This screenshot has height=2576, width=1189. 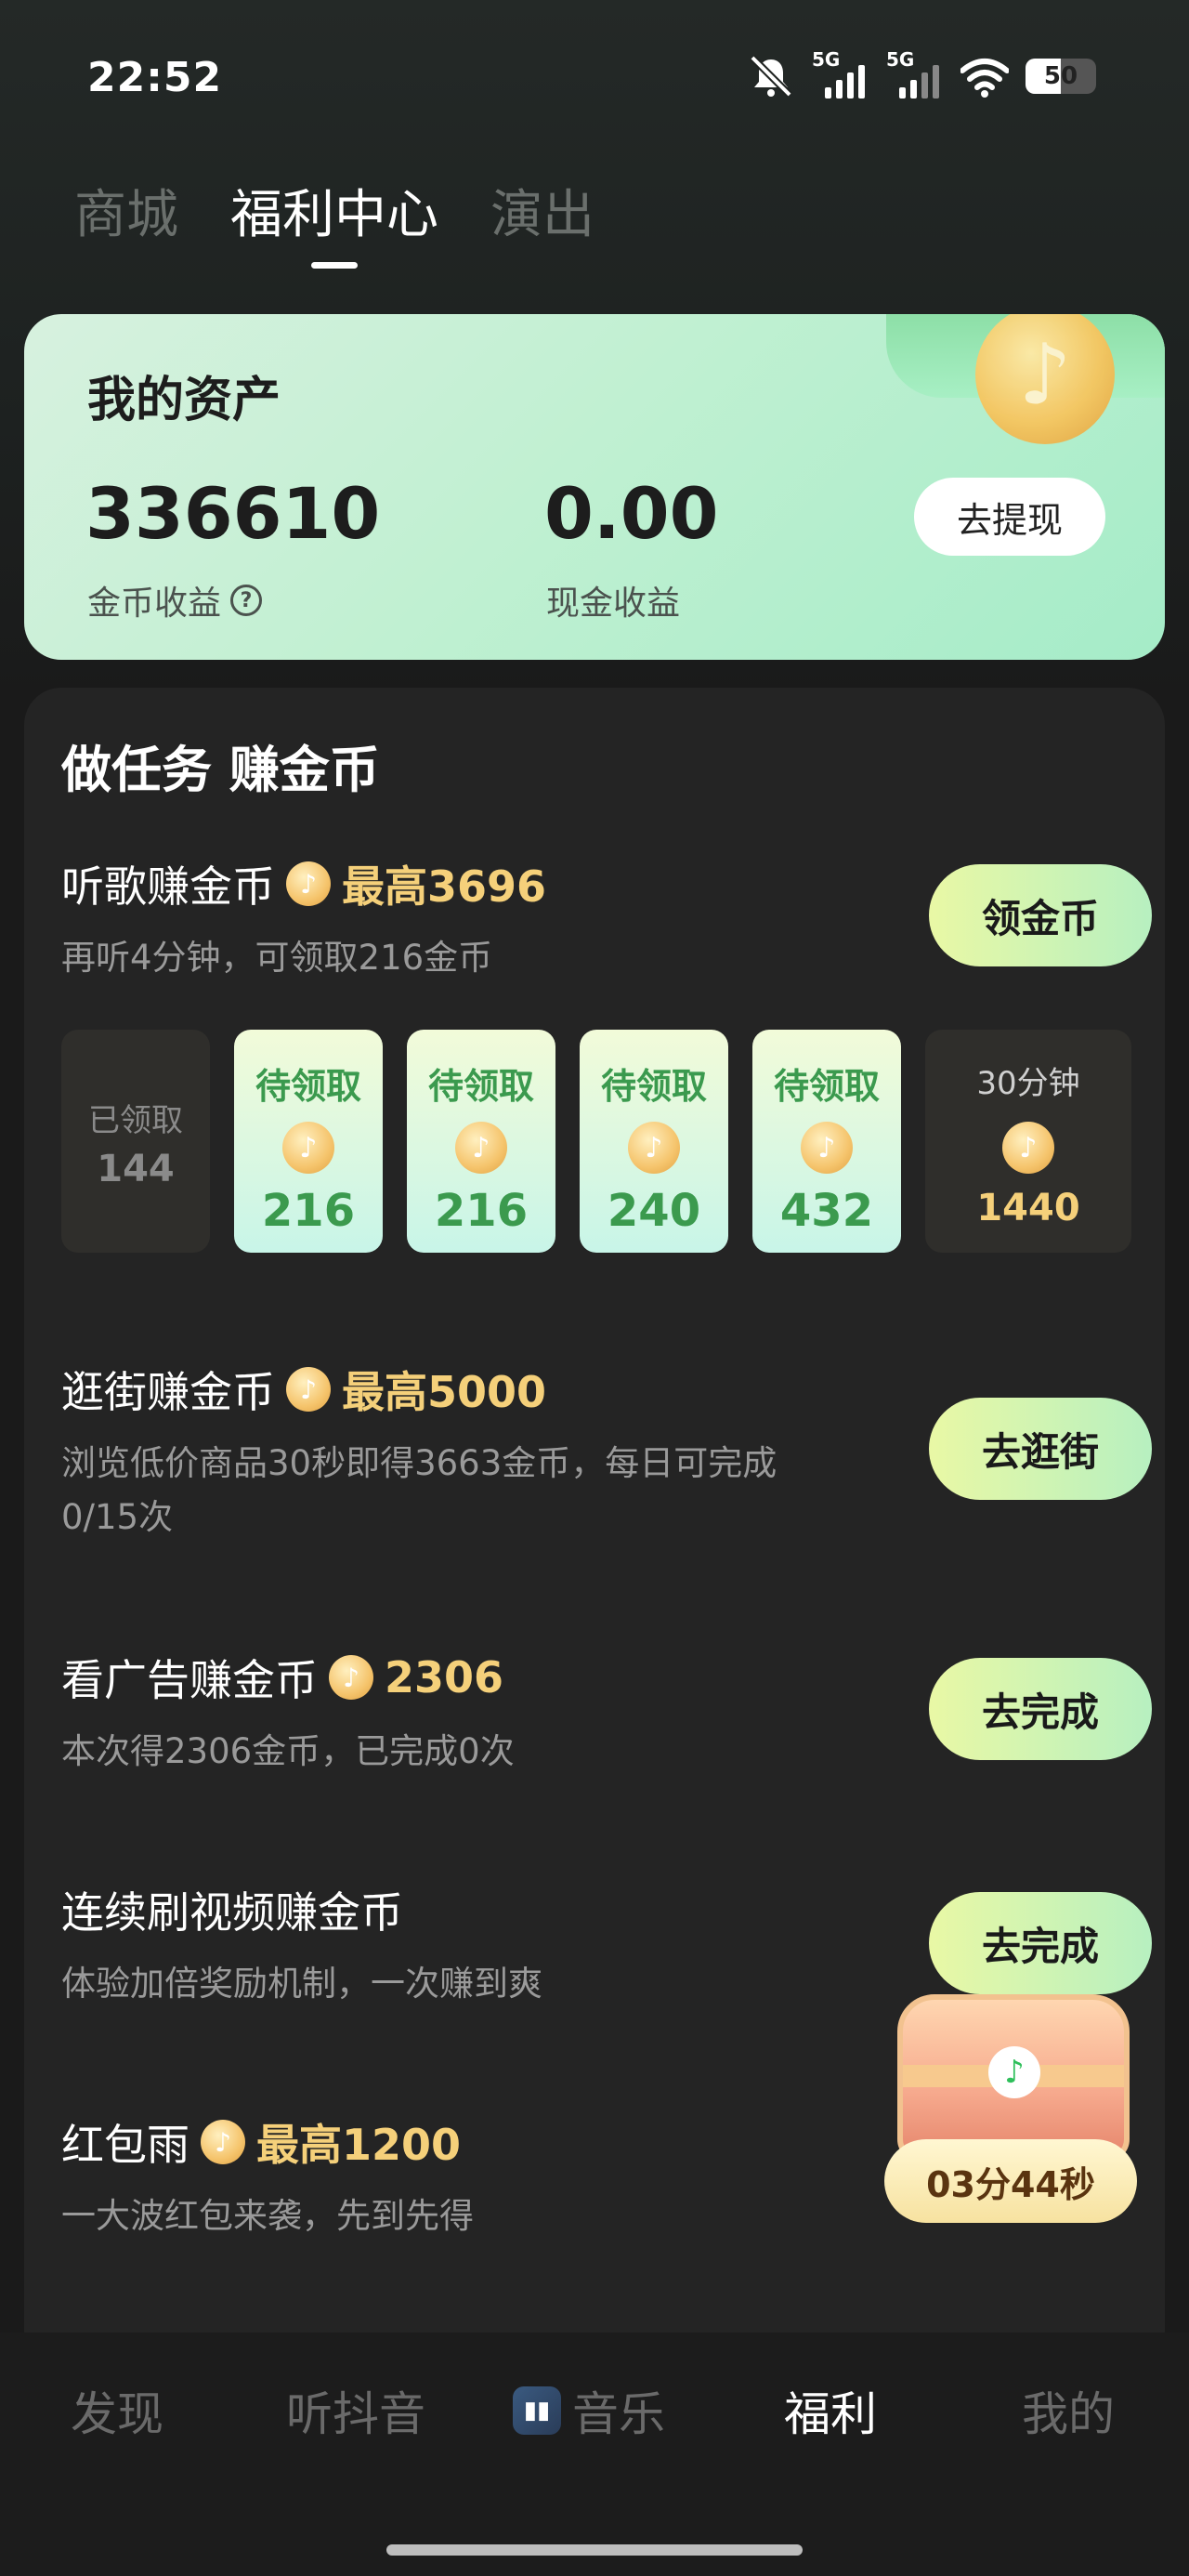 I want to click on task-ads-subtitle: 本次得2306金币，已完成0次, so click(x=288, y=1751).